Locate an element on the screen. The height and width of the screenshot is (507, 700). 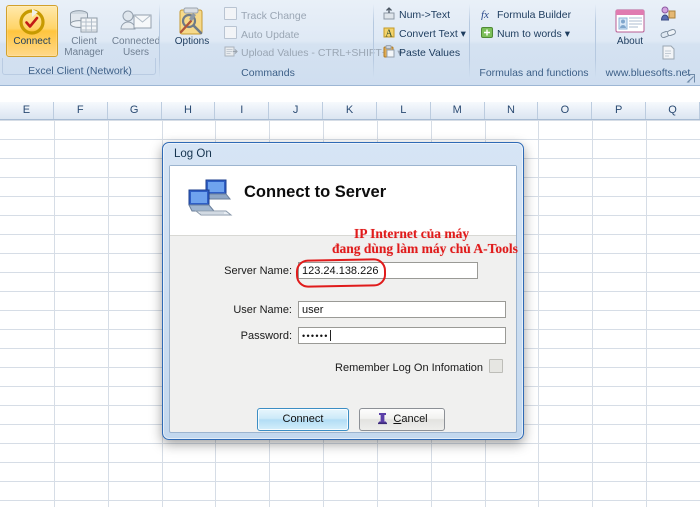
password-input: •••••• is located at coordinates (402, 335).